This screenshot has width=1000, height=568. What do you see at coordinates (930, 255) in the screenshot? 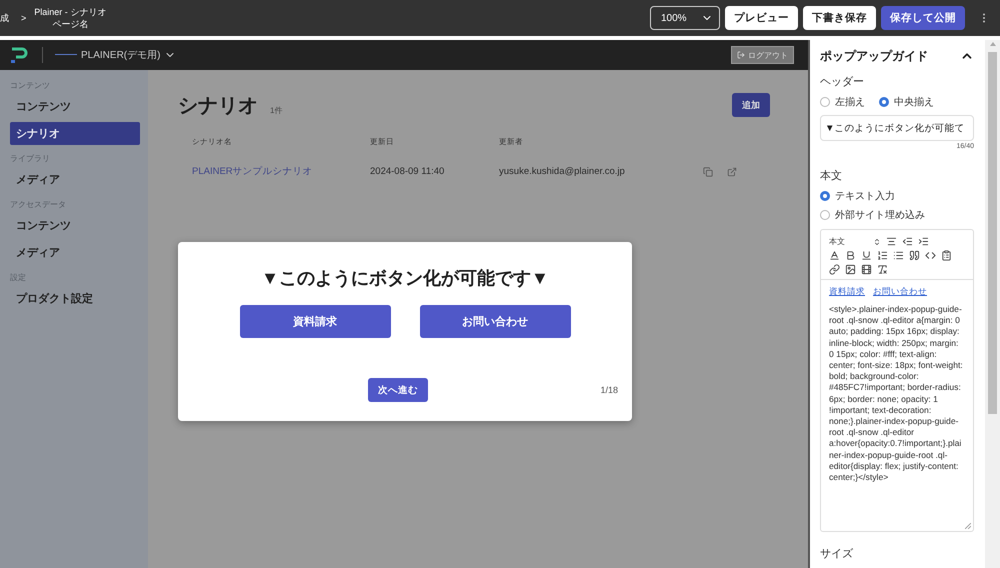
I see `code-icon` at bounding box center [930, 255].